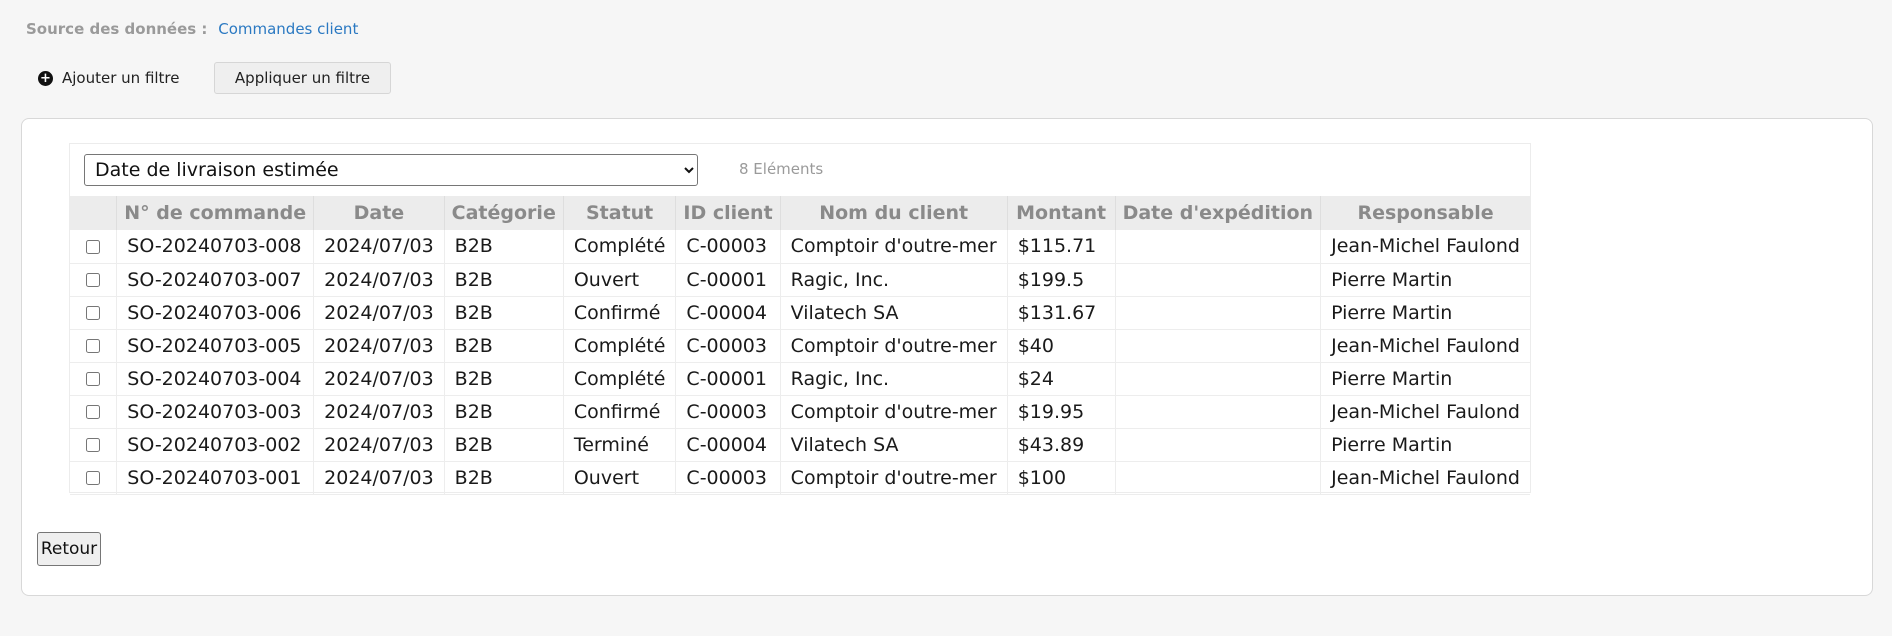 This screenshot has height=636, width=1892. What do you see at coordinates (94, 213) in the screenshot?
I see `header-select` at bounding box center [94, 213].